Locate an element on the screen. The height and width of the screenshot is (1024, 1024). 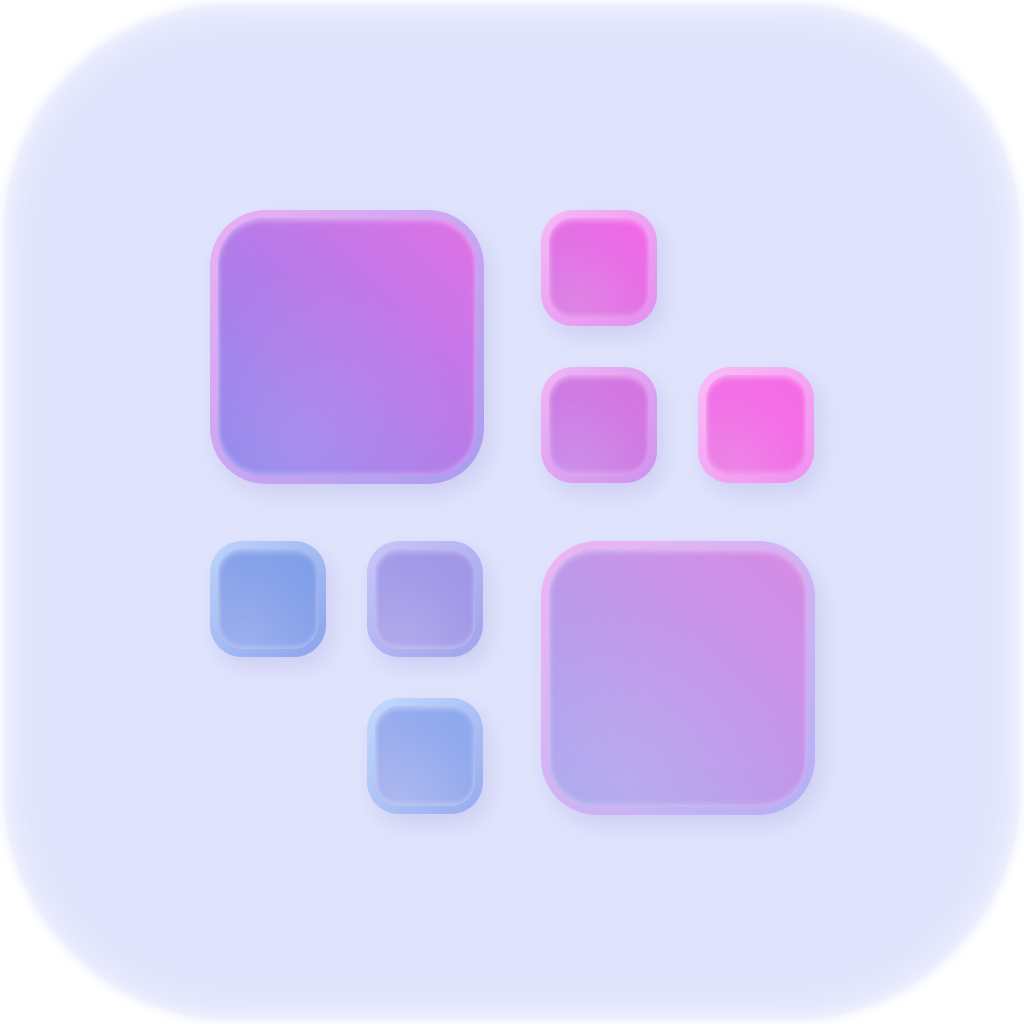
tile-small-mid-a is located at coordinates (599, 425).